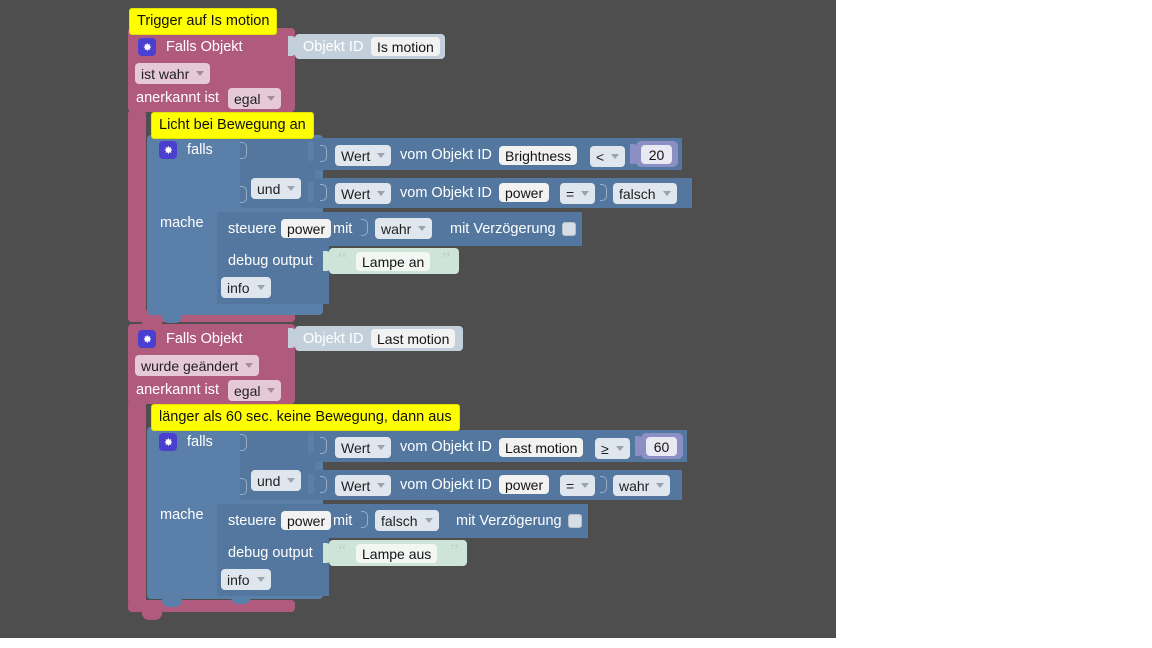  Describe the element at coordinates (541, 447) in the screenshot. I see `condition-2a-object-id: Last motion` at that location.